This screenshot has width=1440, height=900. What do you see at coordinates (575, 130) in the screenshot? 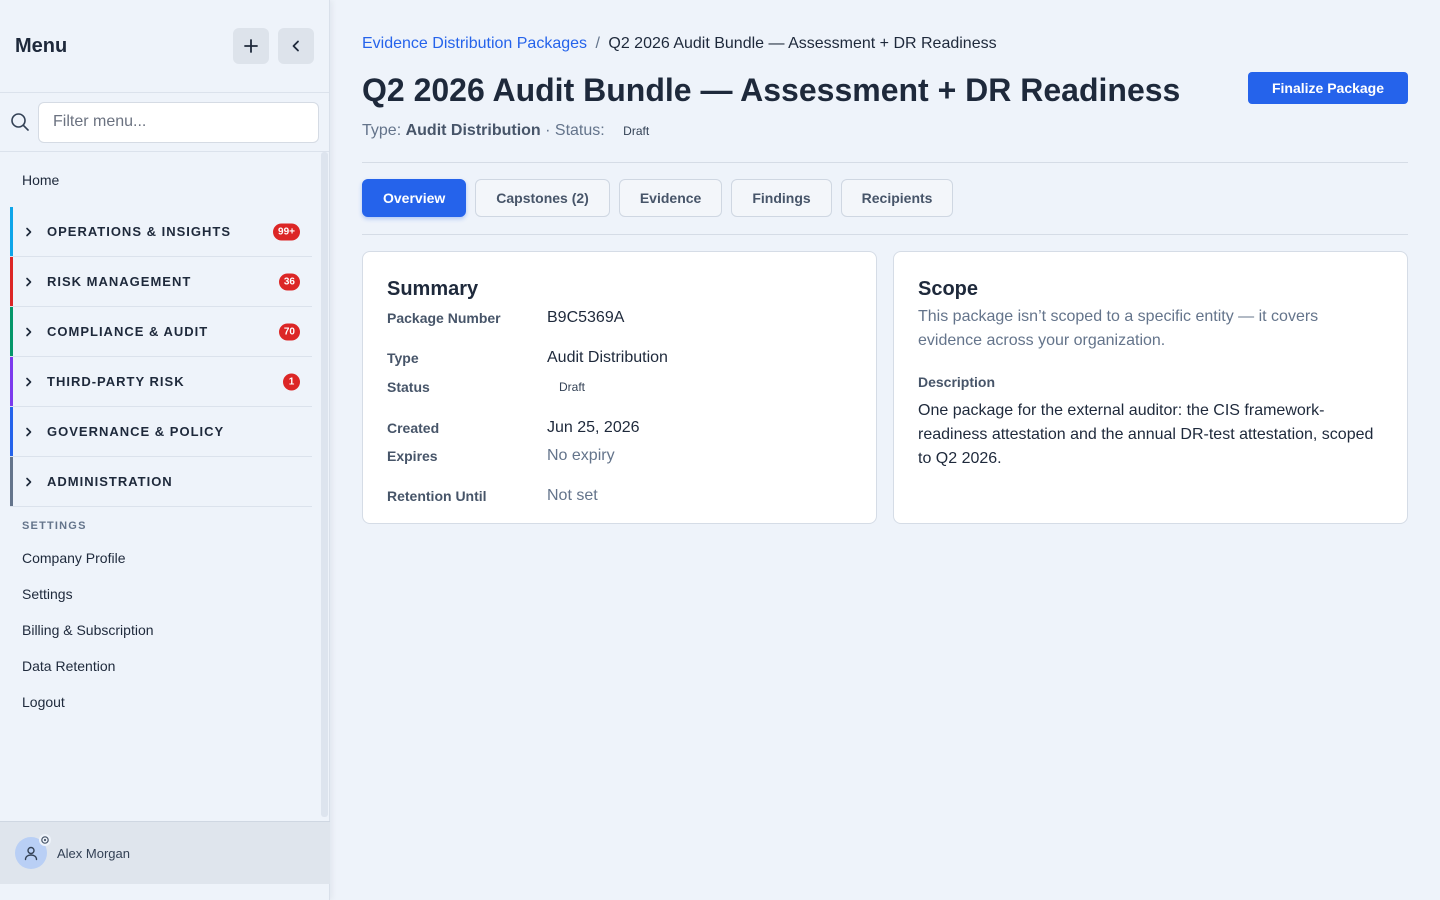
I see `meta-status-label: · Status:` at bounding box center [575, 130].